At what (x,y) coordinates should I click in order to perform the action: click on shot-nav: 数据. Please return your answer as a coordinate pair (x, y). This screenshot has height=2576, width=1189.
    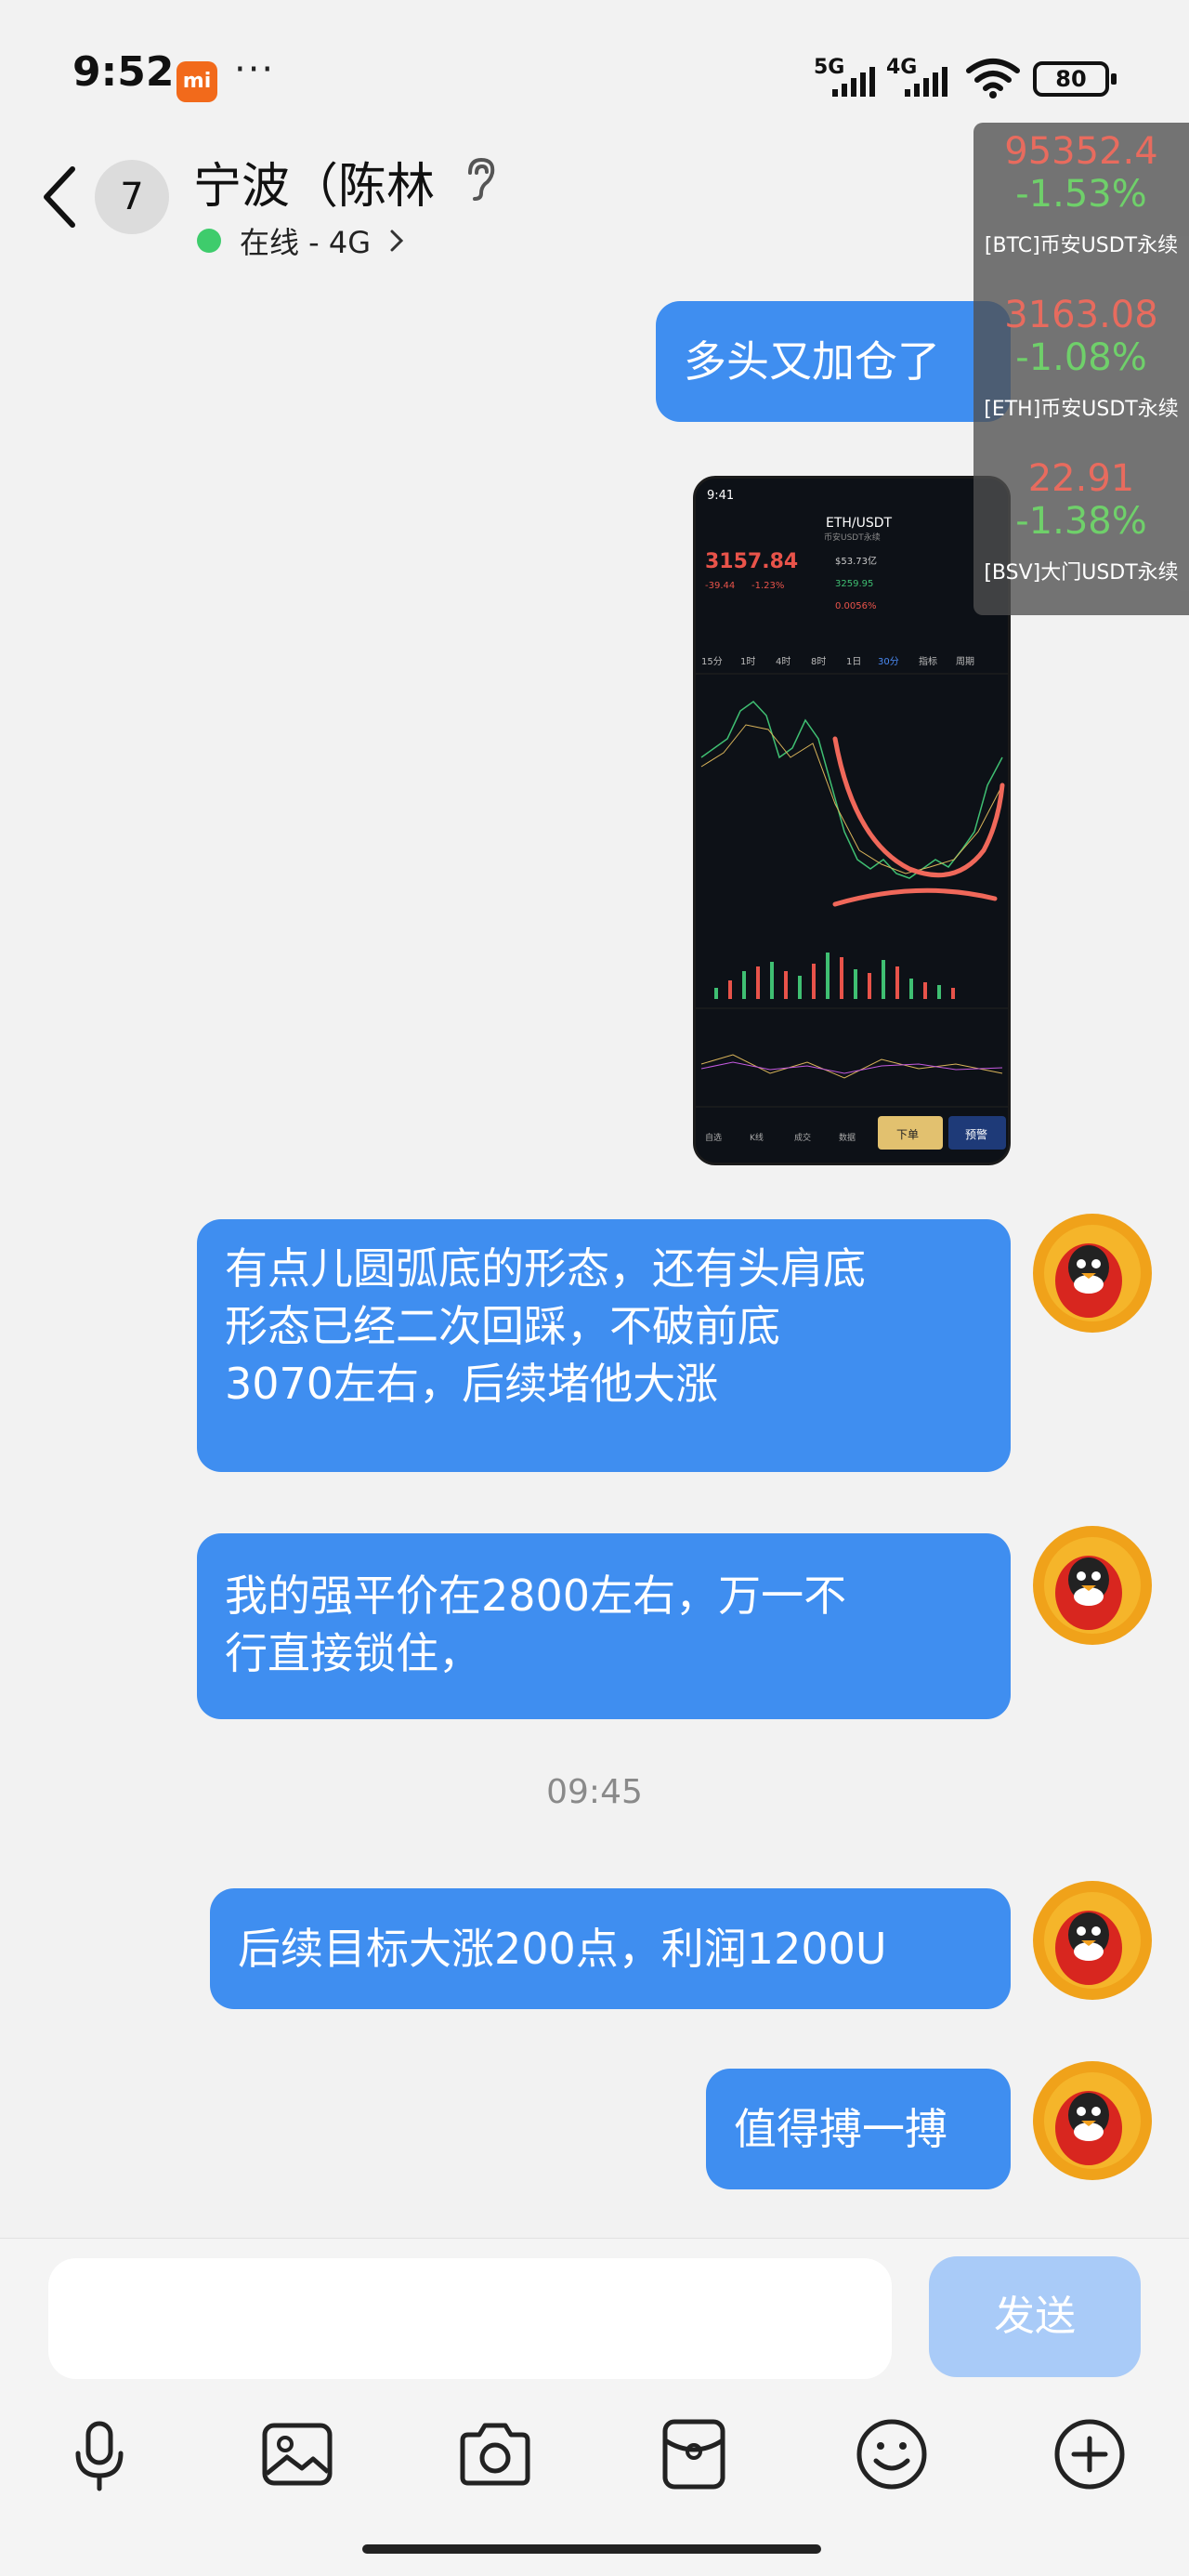
    Looking at the image, I should click on (848, 1137).